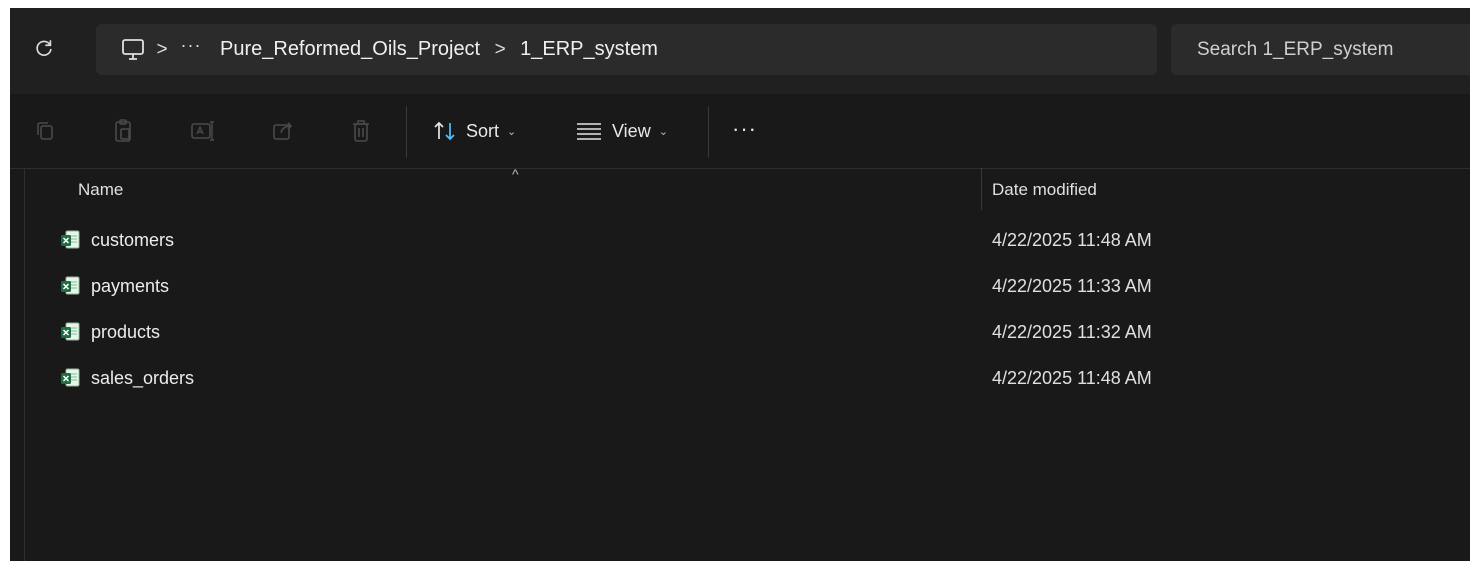  What do you see at coordinates (589, 131) in the screenshot?
I see `view-list-icon` at bounding box center [589, 131].